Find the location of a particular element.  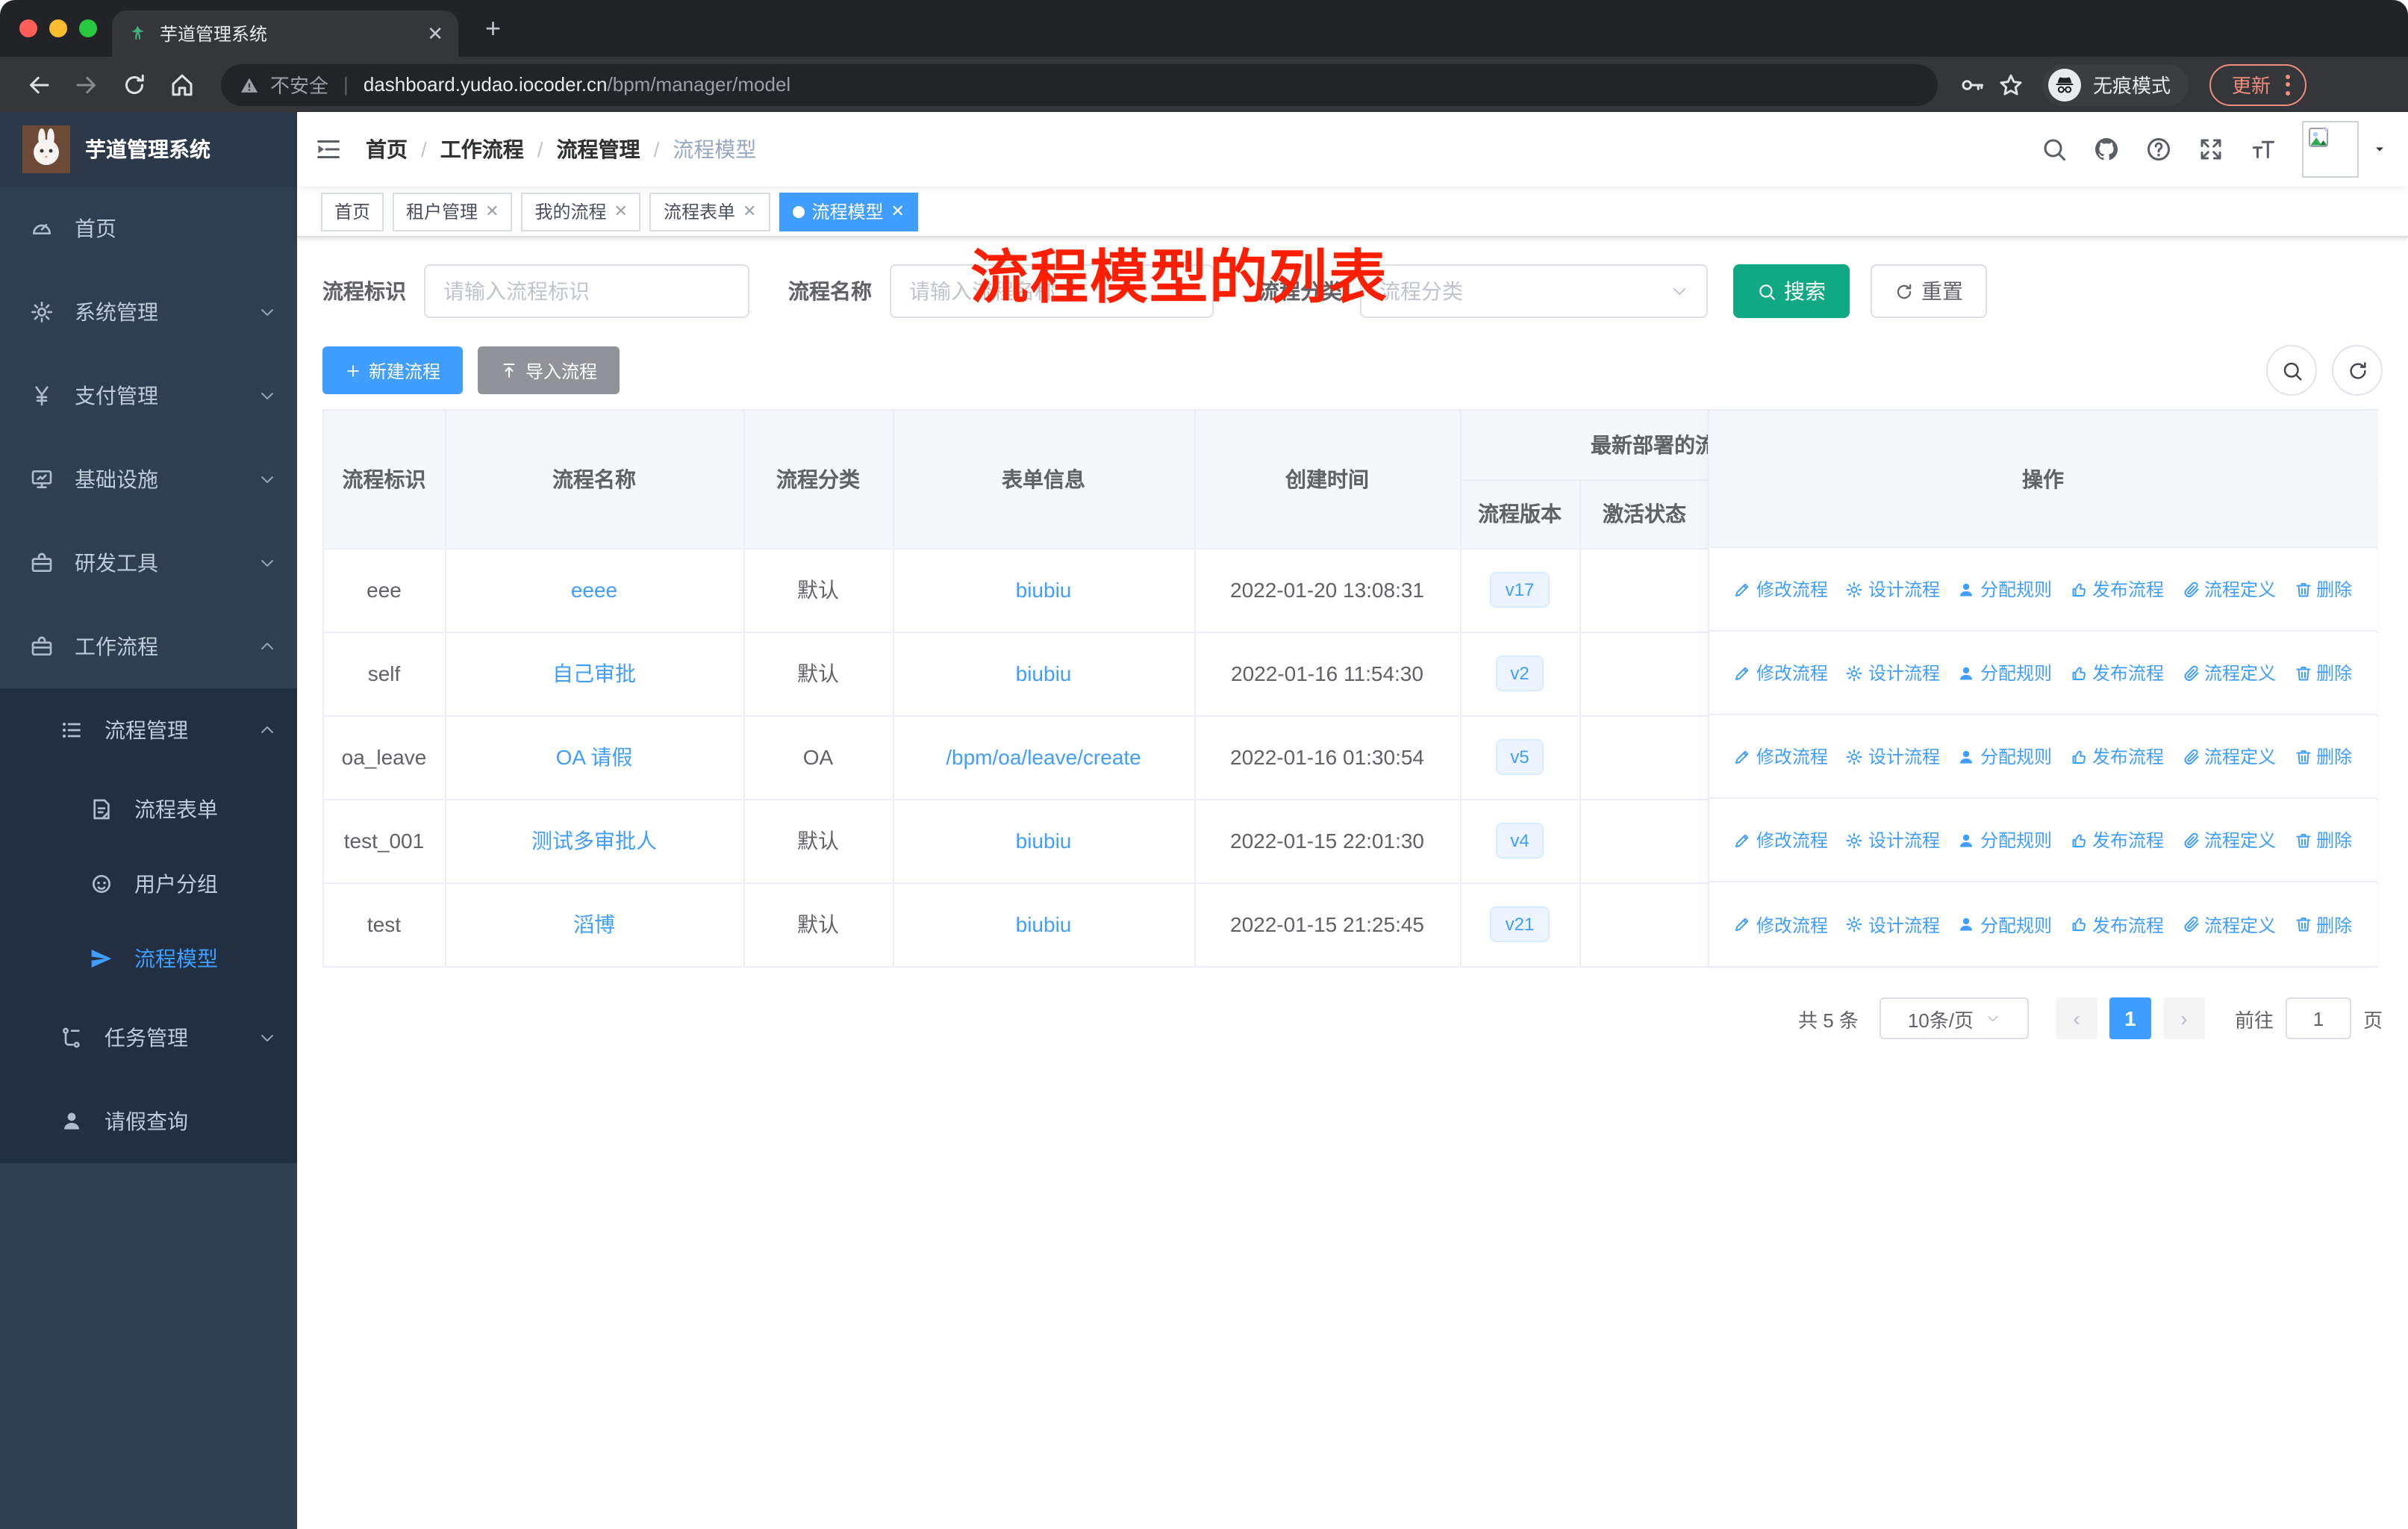

home-icon is located at coordinates (182, 84).